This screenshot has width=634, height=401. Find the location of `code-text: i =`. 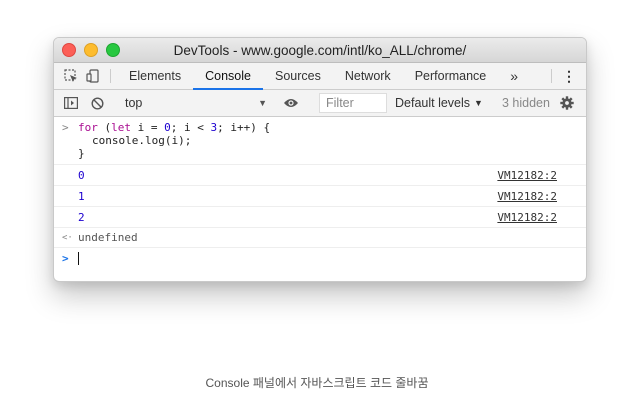

code-text: i = is located at coordinates (148, 127).